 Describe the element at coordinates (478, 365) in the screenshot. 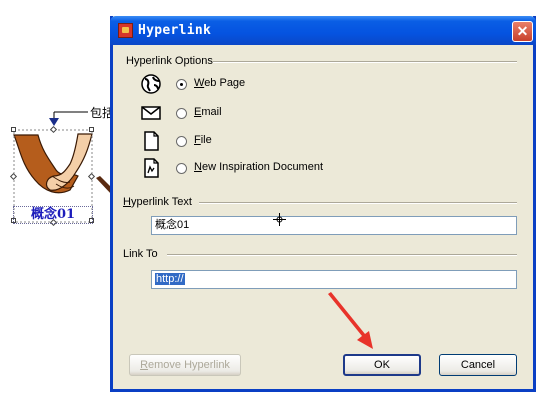

I see `cancel-button: Cancel` at that location.